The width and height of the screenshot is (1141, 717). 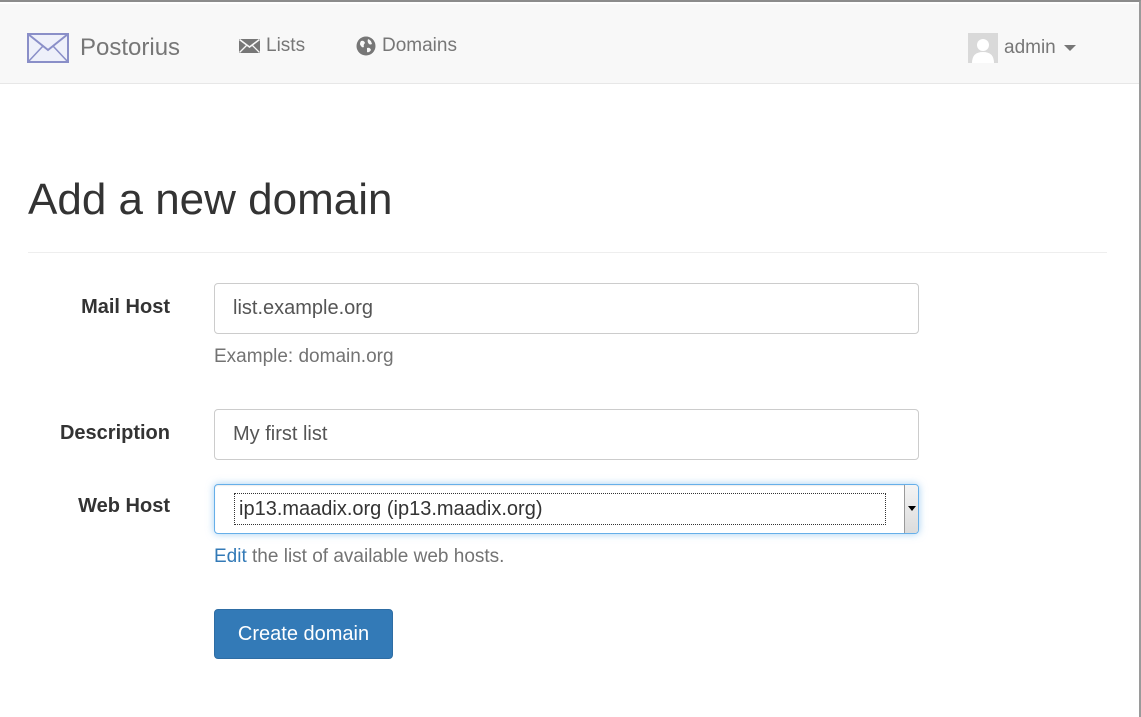 I want to click on user-name: admin, so click(x=1030, y=47).